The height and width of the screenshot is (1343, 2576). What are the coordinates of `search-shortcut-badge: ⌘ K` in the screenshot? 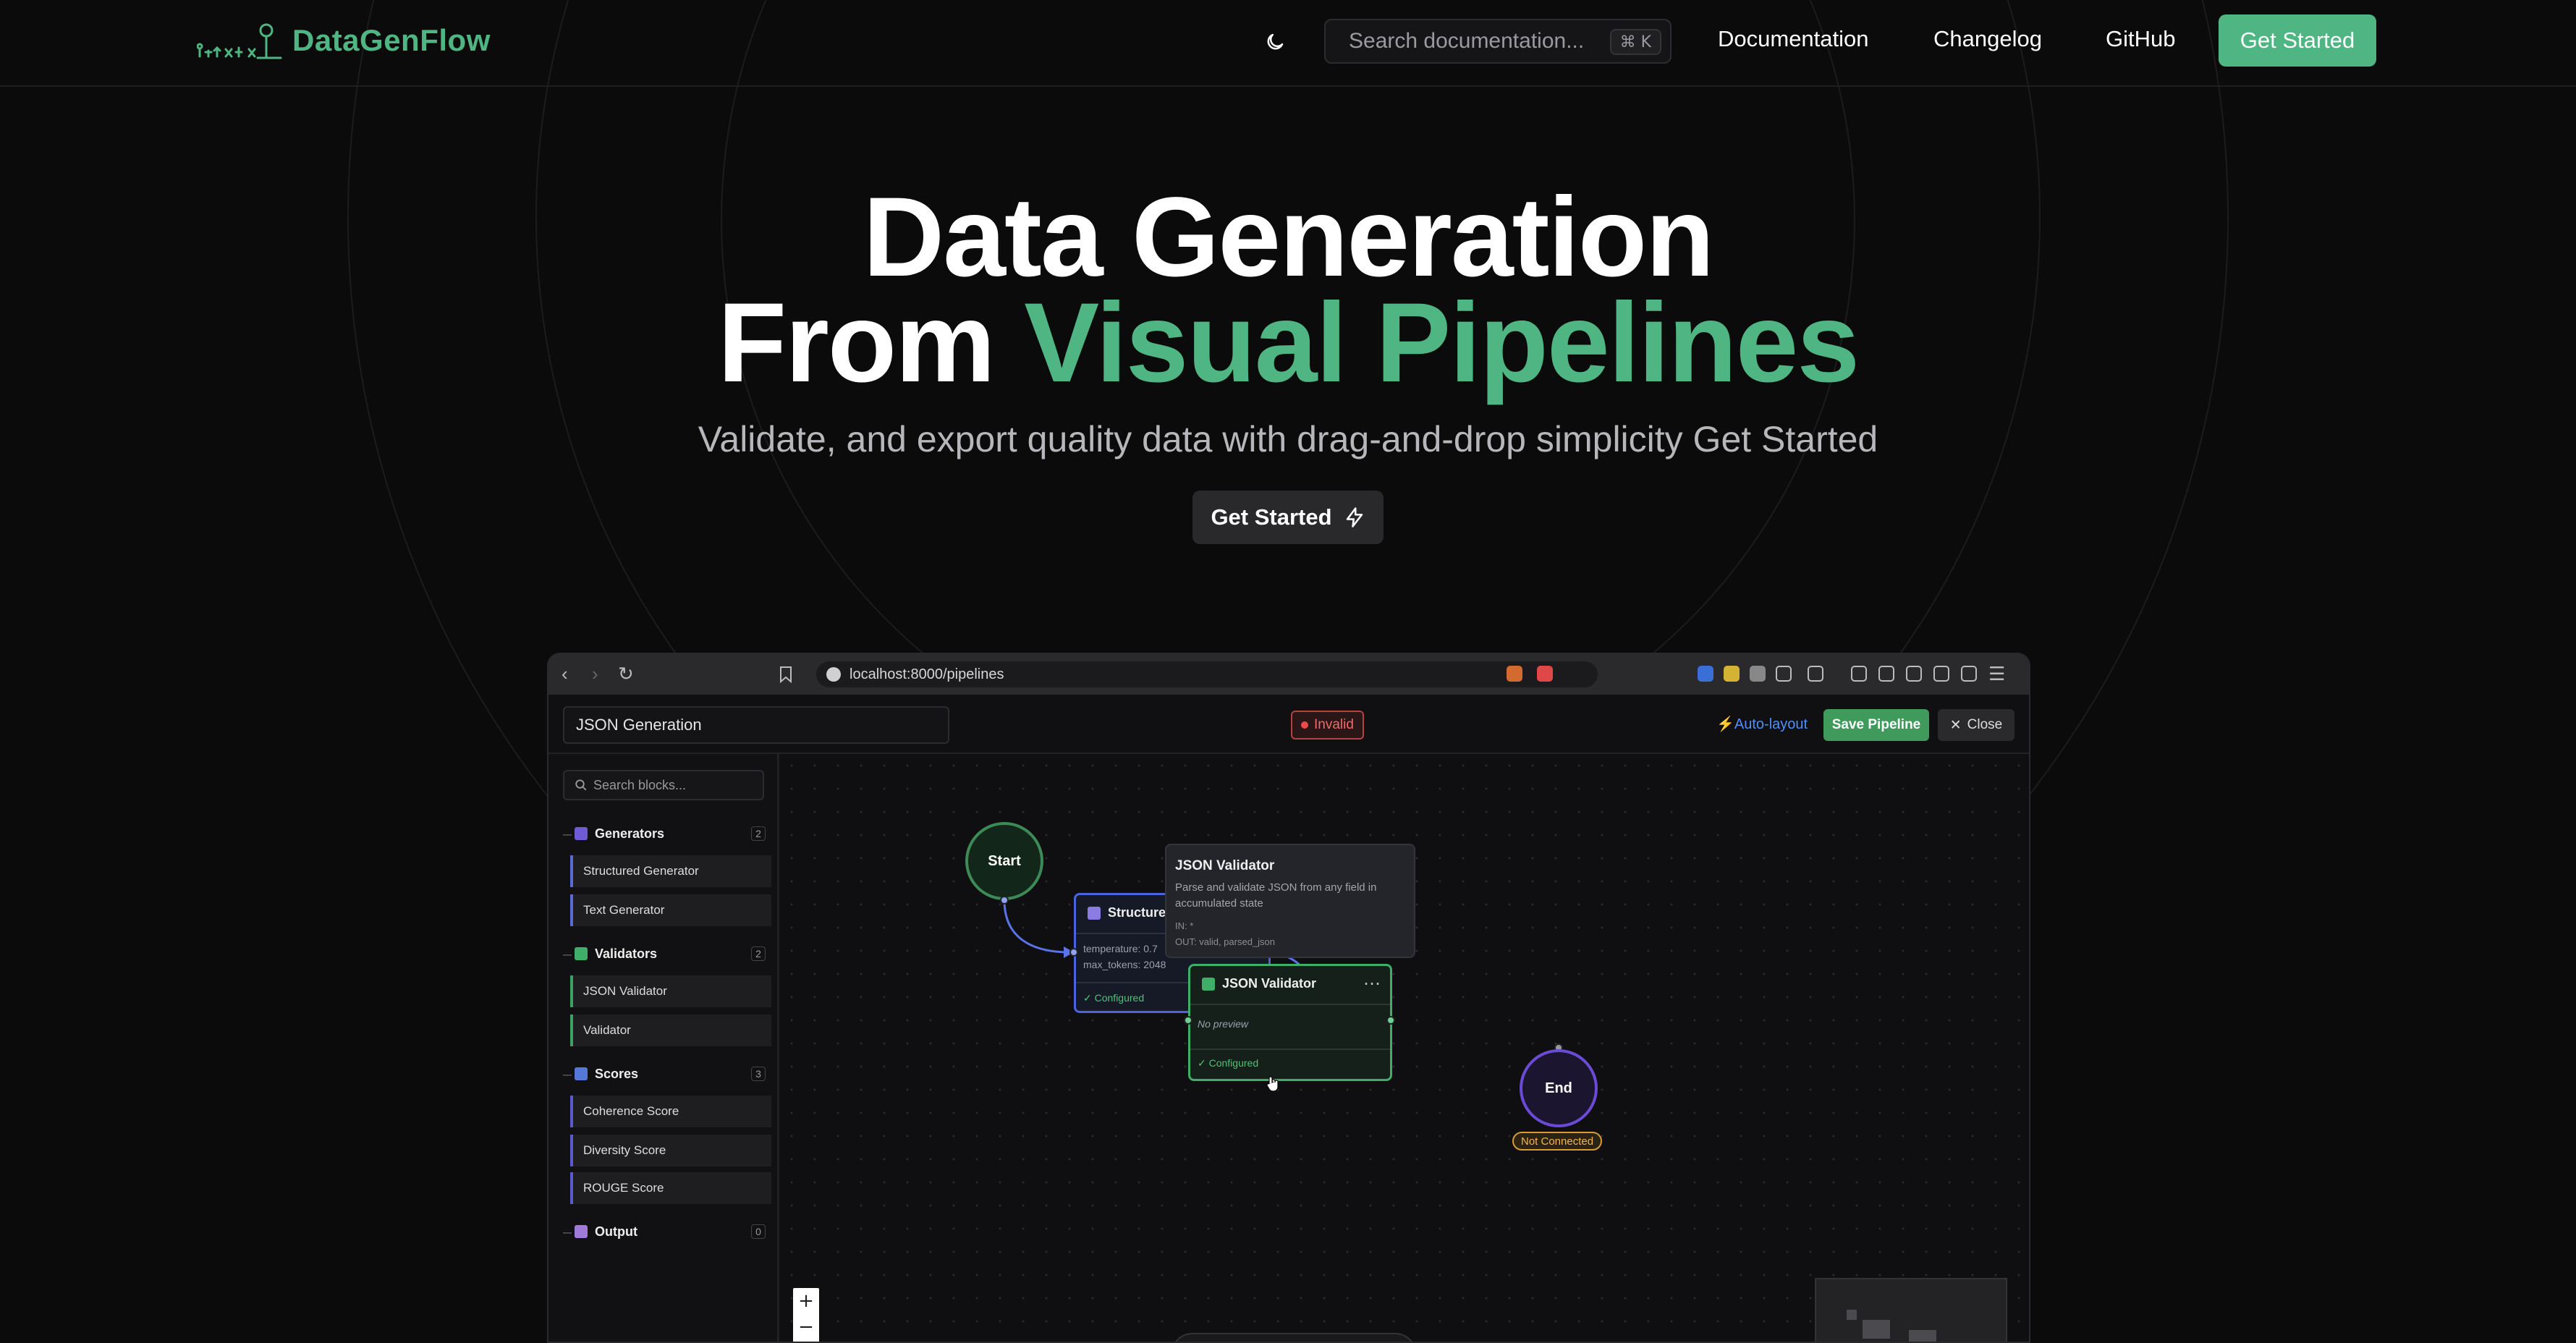 It's located at (1635, 42).